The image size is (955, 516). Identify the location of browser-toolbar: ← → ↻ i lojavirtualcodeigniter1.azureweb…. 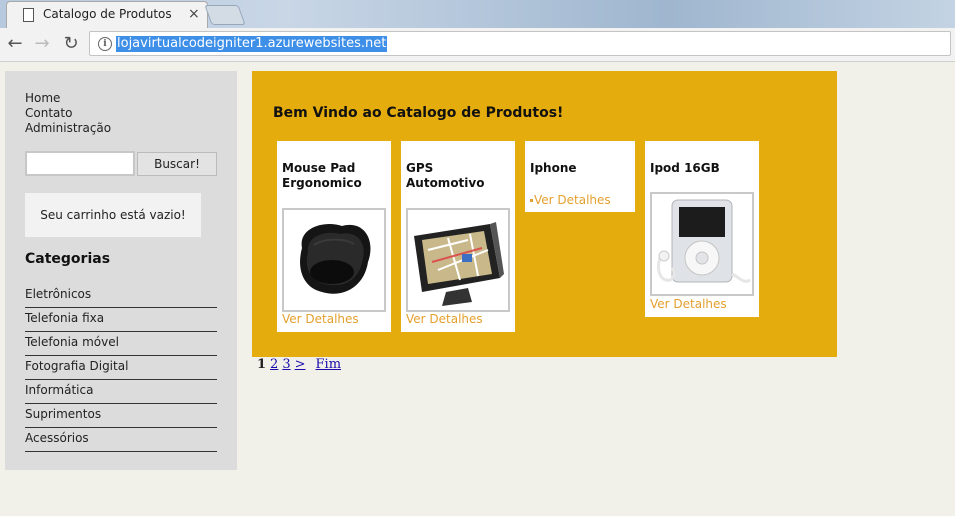
(477, 45).